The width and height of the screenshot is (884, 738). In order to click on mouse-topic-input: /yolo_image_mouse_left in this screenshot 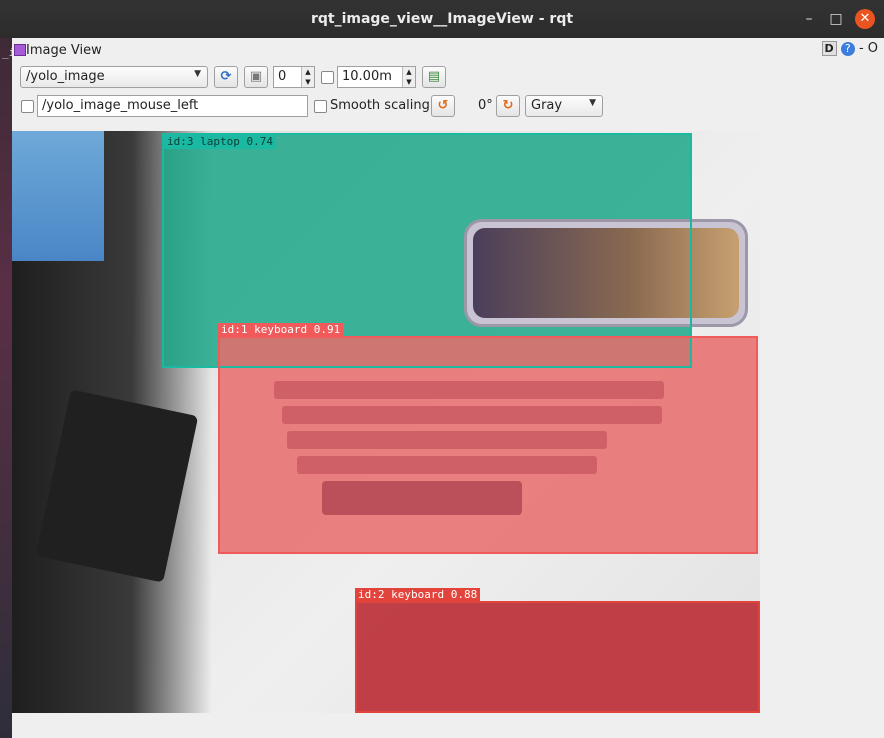, I will do `click(172, 106)`.